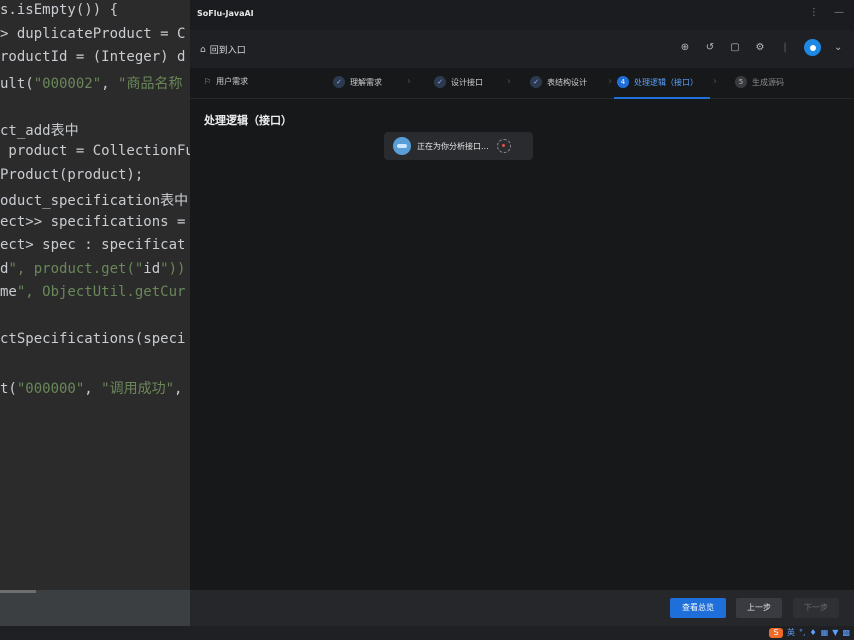 The height and width of the screenshot is (640, 854). Describe the element at coordinates (227, 51) in the screenshot. I see `back-to-entry-label: 回到入口` at that location.